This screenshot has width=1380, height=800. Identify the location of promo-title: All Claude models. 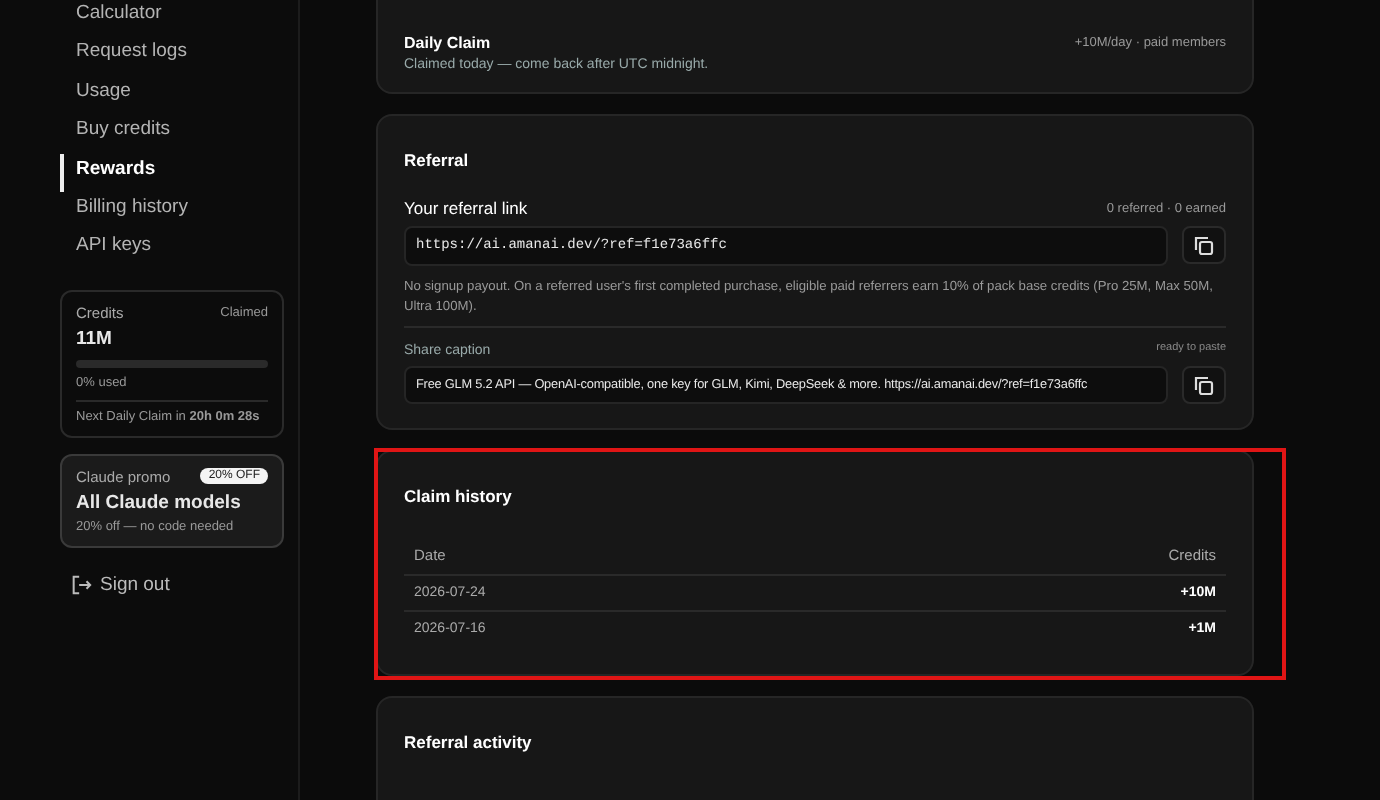
(159, 502).